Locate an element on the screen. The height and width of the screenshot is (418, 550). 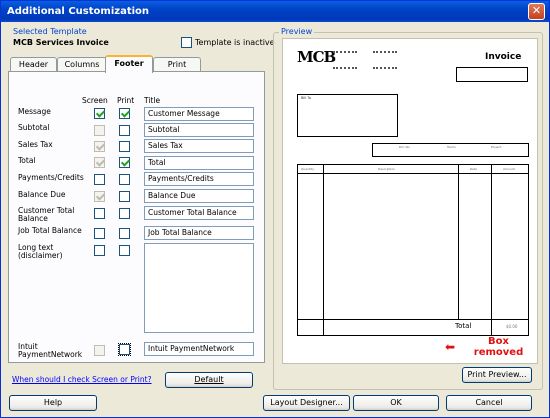
total-label: Total is located at coordinates (463, 326).